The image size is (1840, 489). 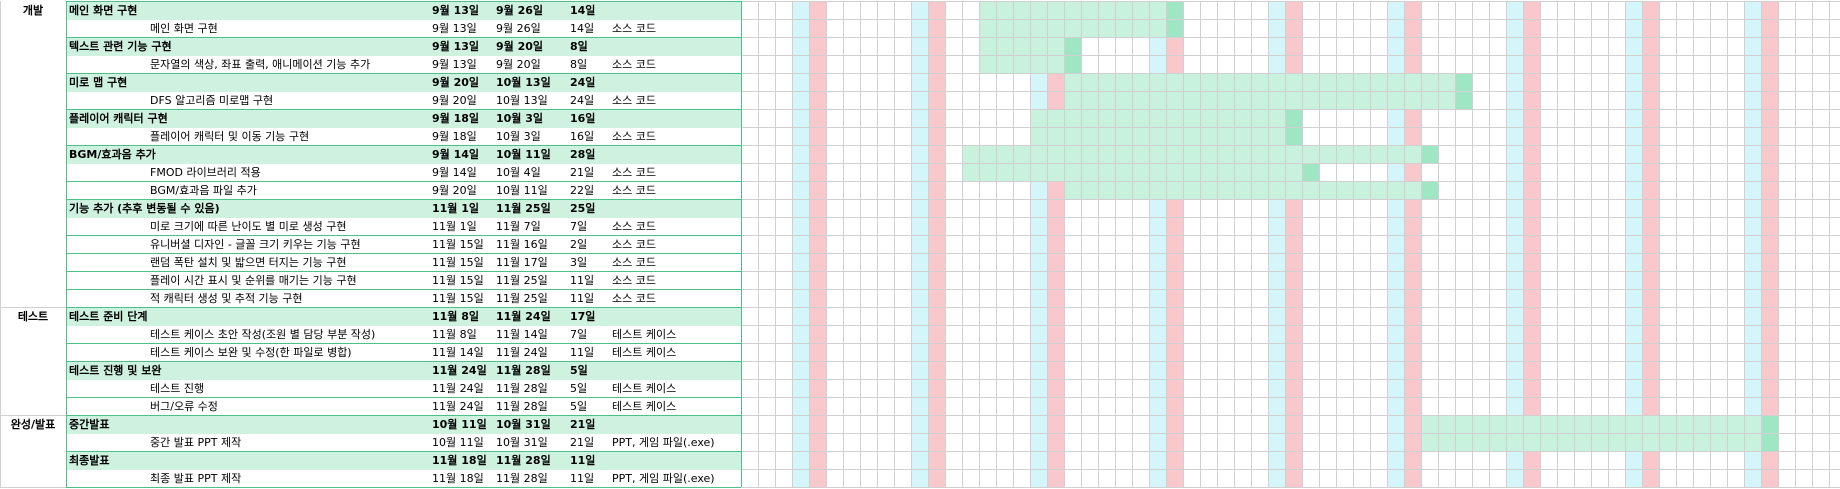 What do you see at coordinates (404, 47) in the screenshot?
I see `task-row: 텍스트 관련 기능 구현 9월 13일 9월 20일 8일` at bounding box center [404, 47].